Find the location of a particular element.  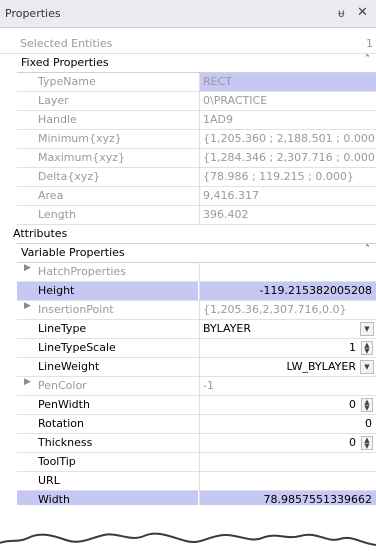

panel-titlebar: Properties ᵾ ✕ is located at coordinates (188, 14).